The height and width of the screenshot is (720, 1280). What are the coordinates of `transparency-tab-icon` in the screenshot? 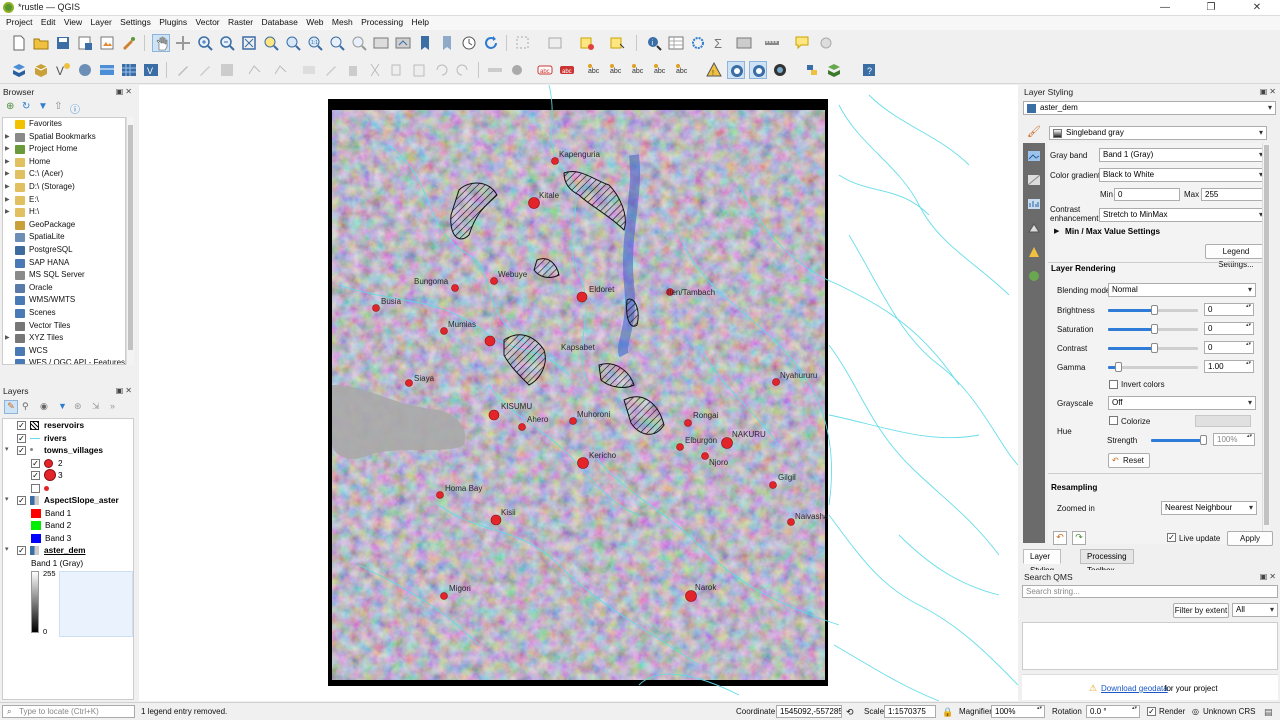 It's located at (1034, 180).